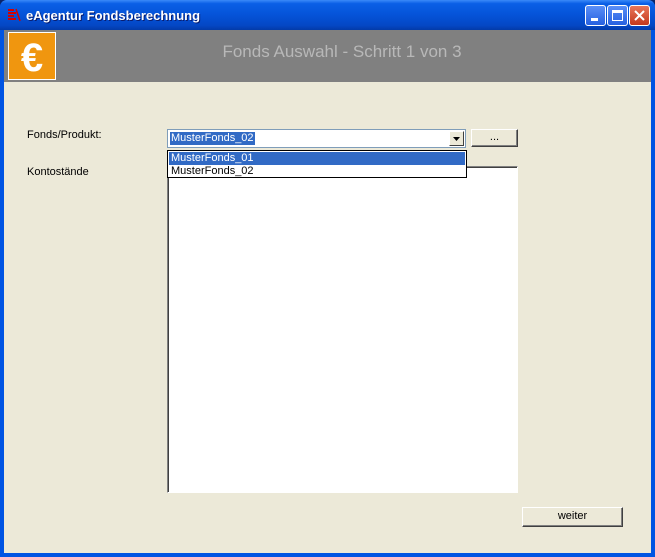 The image size is (655, 557). I want to click on dropdown-option-musterfonds-01: MusterFonds_01, so click(317, 158).